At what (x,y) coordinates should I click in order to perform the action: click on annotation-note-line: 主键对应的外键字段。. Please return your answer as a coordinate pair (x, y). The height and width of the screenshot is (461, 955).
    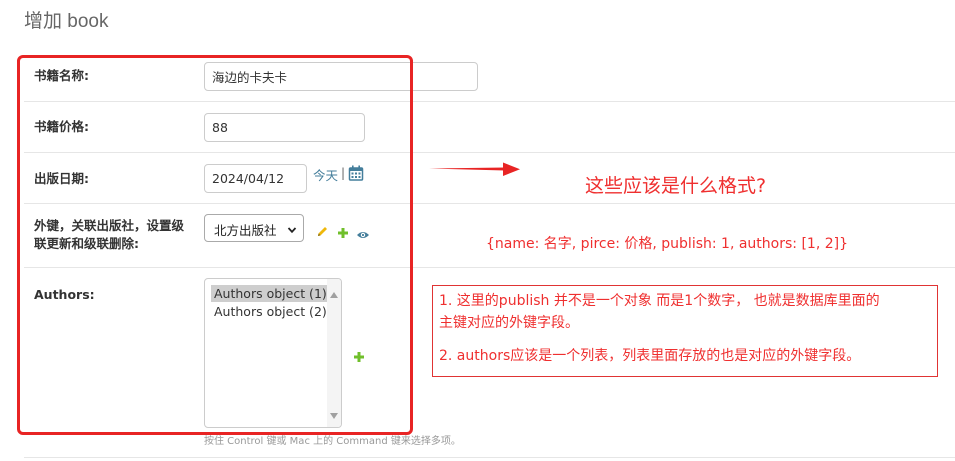
    Looking at the image, I should click on (509, 323).